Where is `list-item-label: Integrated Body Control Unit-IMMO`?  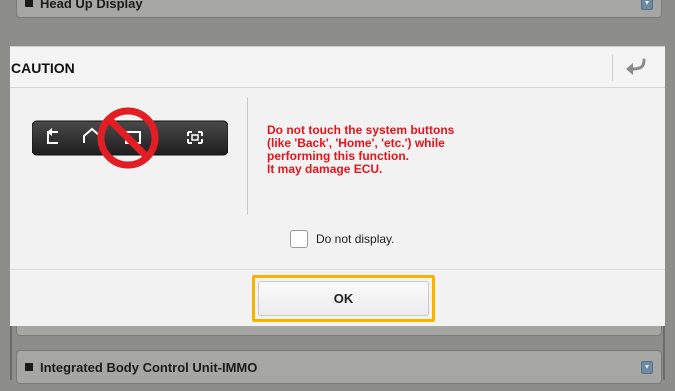 list-item-label: Integrated Body Control Unit-IMMO is located at coordinates (149, 367).